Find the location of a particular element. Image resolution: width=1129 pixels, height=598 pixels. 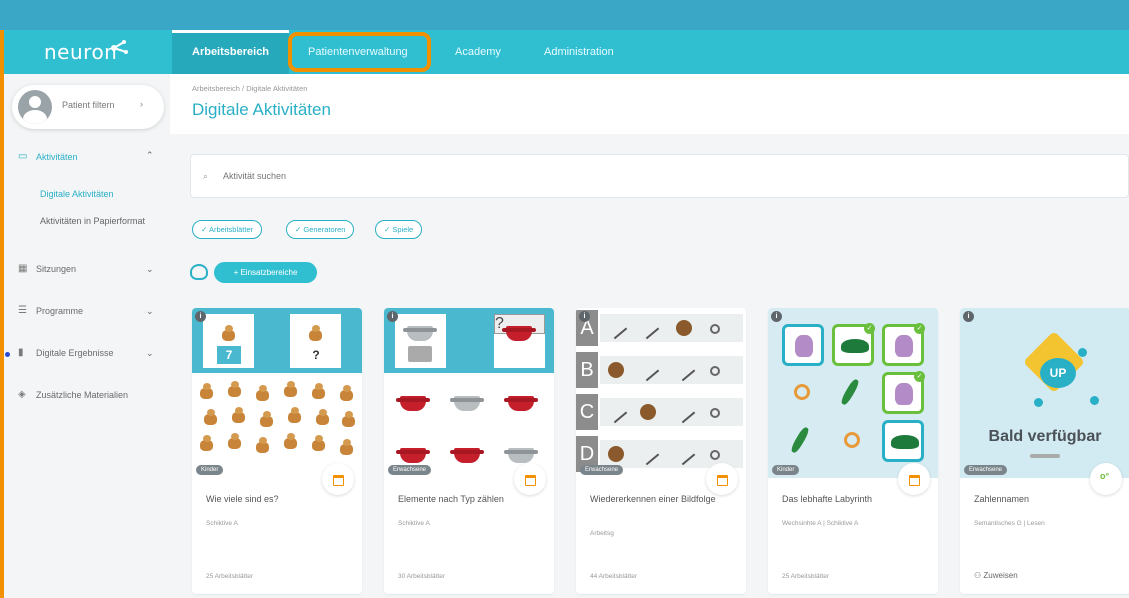

card-subtitle: Semantisches G | Lesen is located at coordinates (1009, 523).